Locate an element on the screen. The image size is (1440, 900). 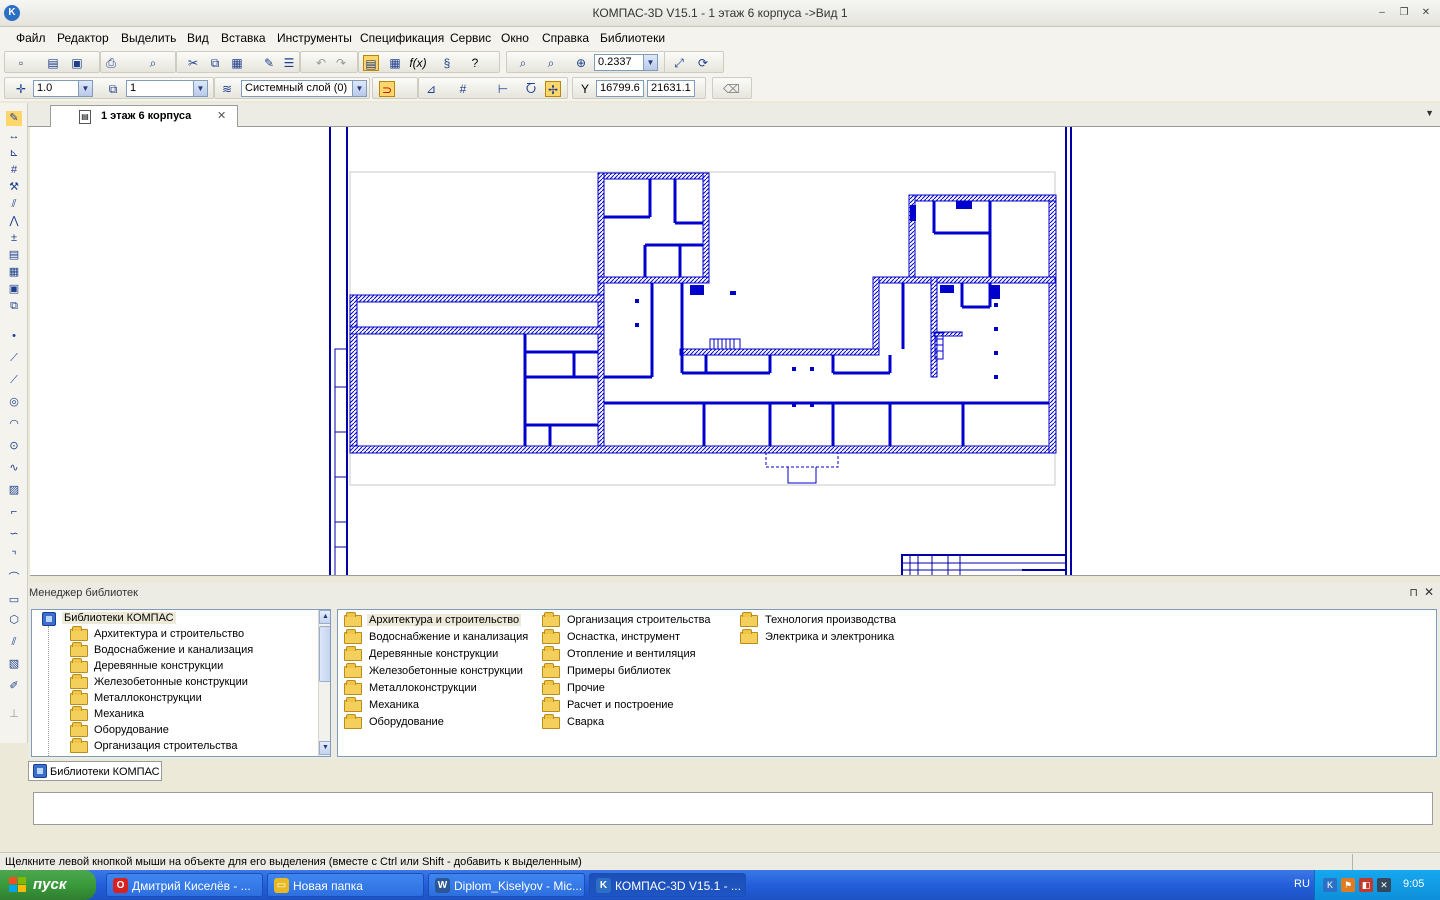
scroll-up-icon: ▲ is located at coordinates (324, 617).